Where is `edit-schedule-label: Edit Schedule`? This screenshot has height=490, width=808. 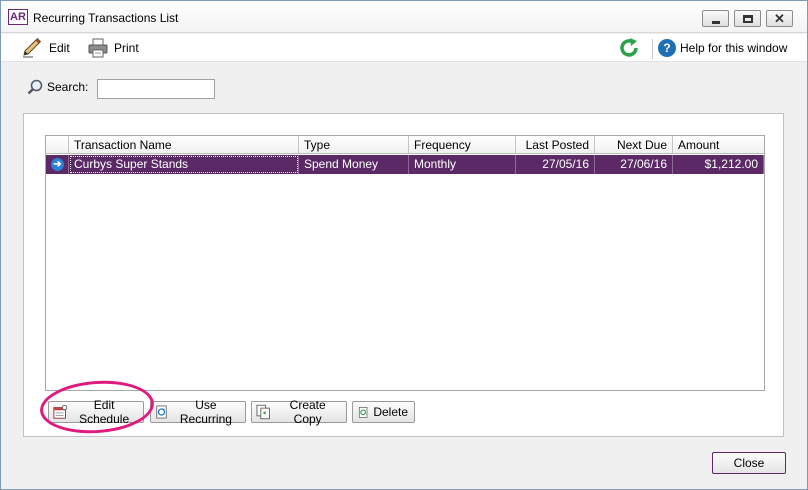
edit-schedule-label: Edit Schedule is located at coordinates (104, 412).